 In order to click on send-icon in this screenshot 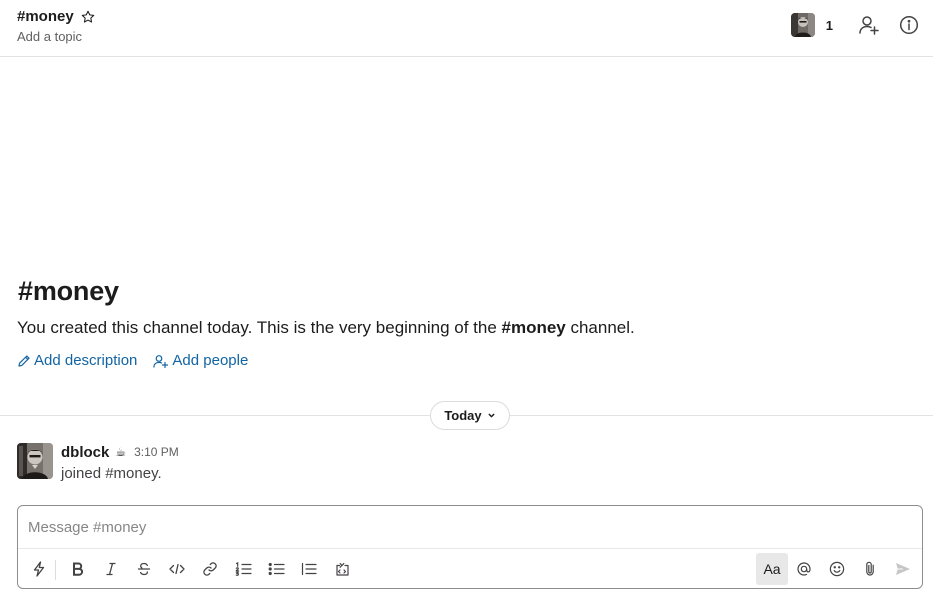, I will do `click(903, 569)`.